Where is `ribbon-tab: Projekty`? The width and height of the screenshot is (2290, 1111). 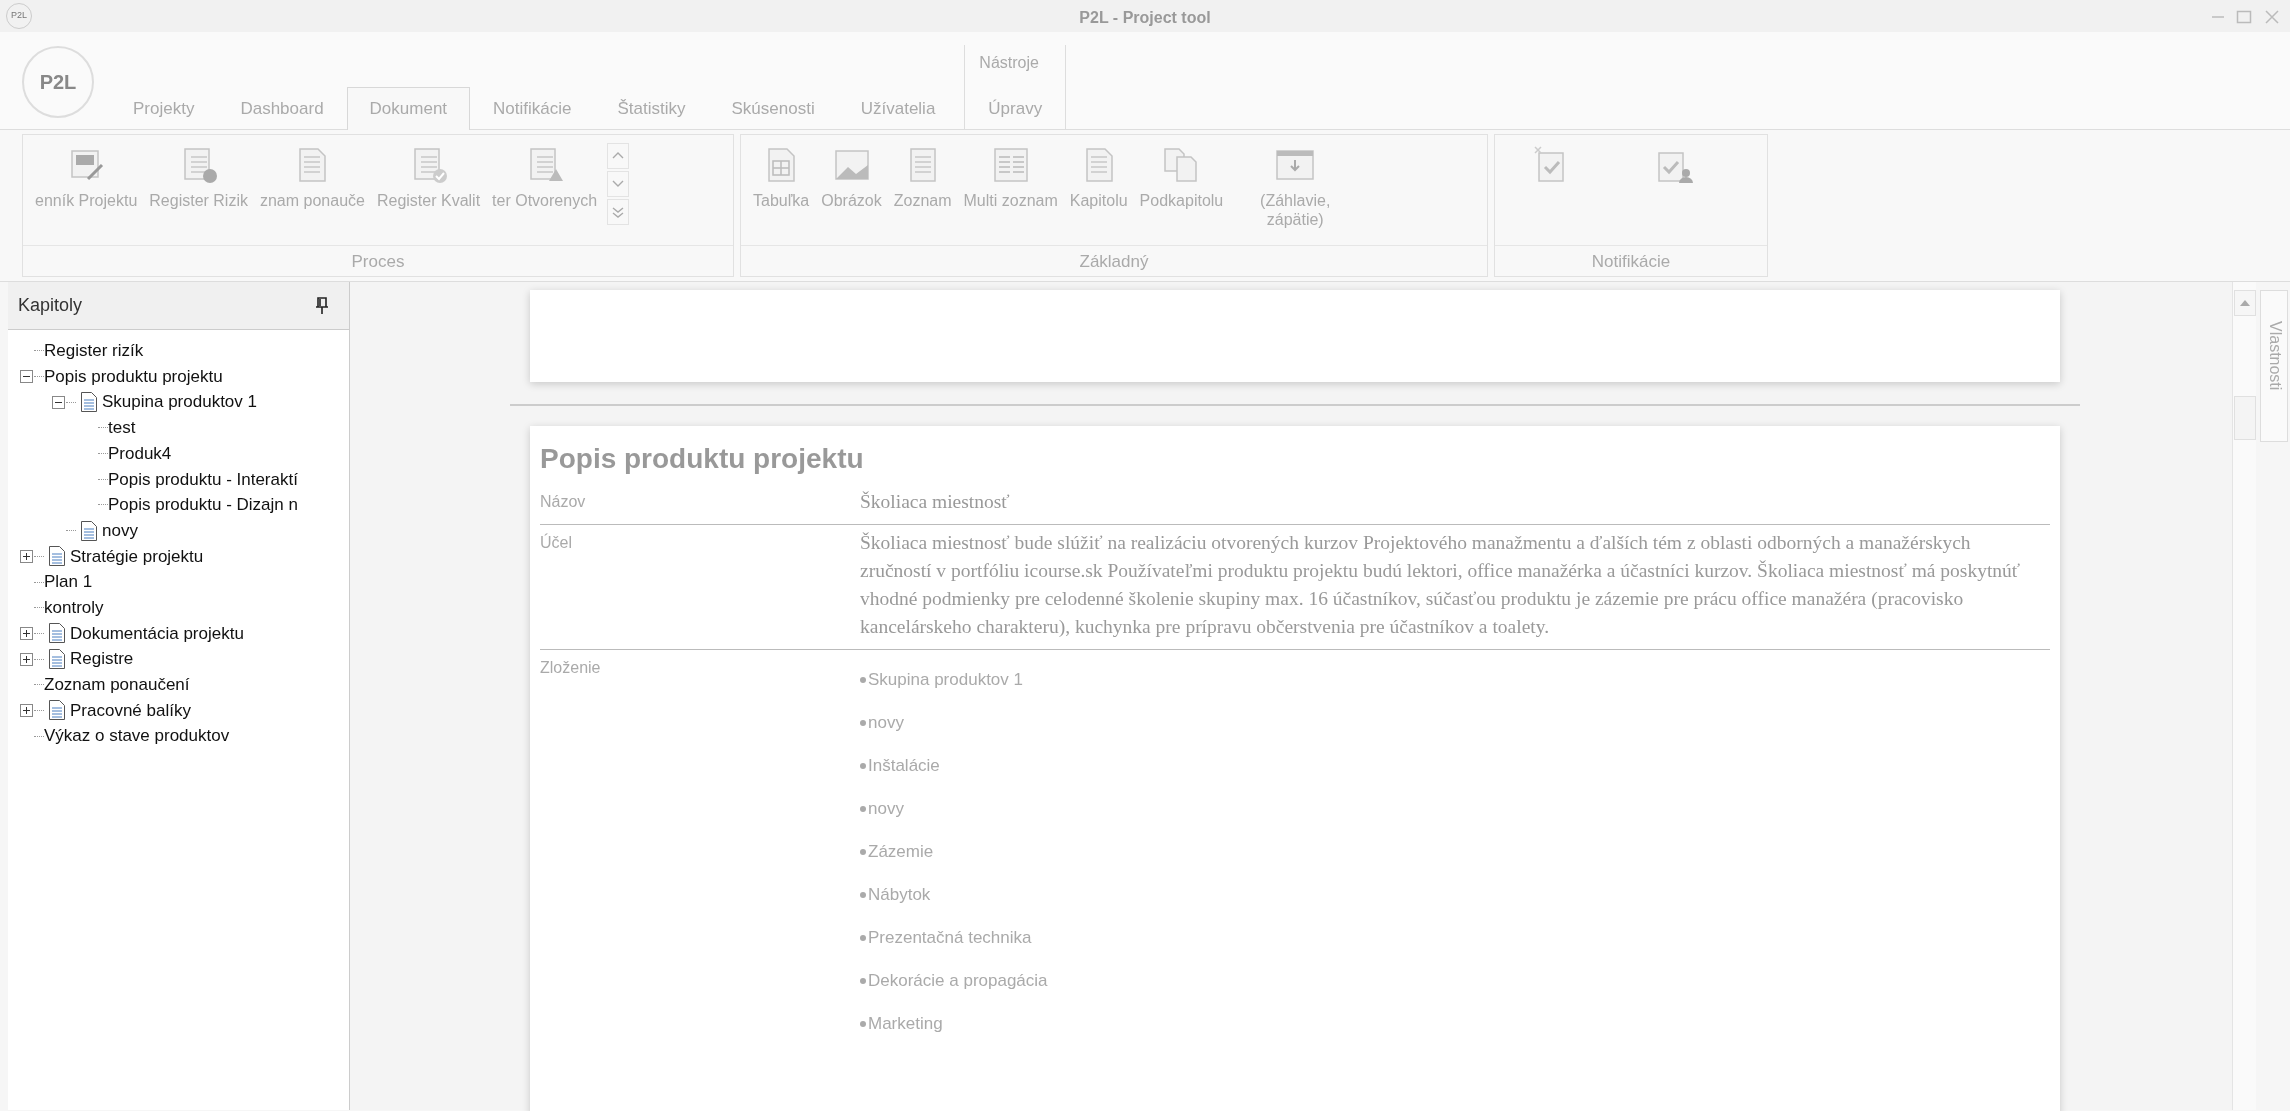 ribbon-tab: Projekty is located at coordinates (164, 108).